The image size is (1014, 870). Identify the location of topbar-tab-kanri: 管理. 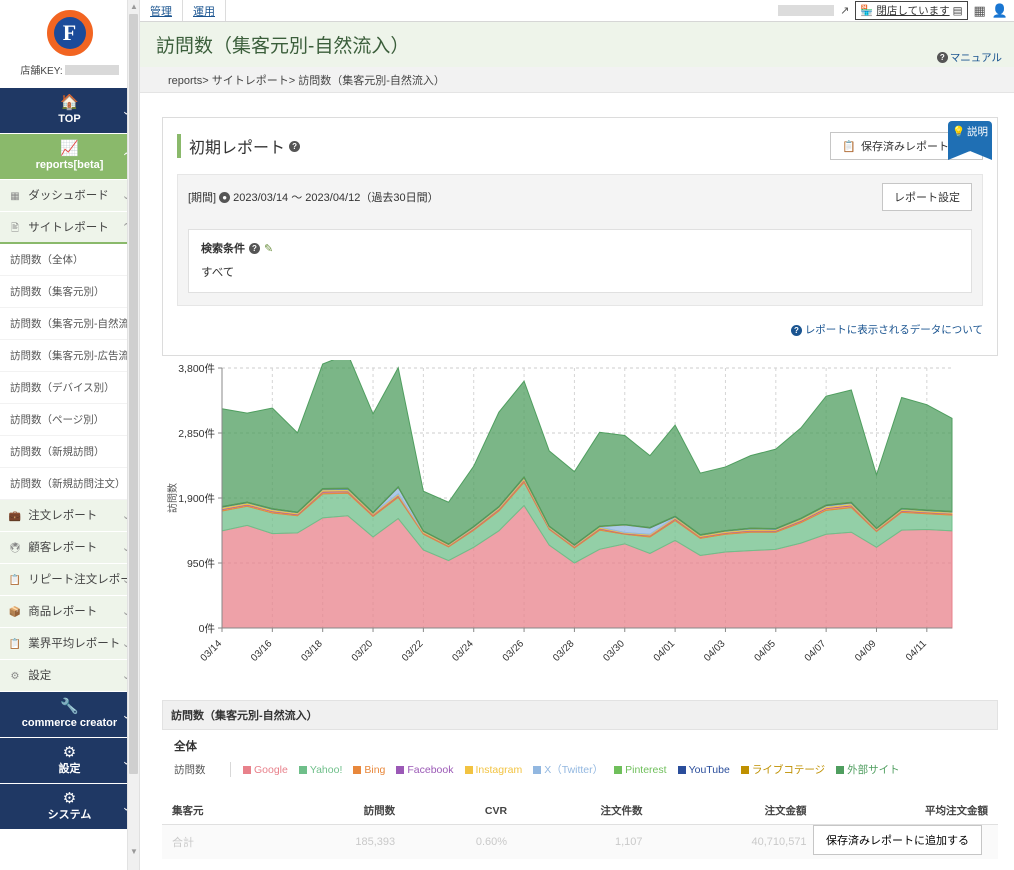
(161, 10).